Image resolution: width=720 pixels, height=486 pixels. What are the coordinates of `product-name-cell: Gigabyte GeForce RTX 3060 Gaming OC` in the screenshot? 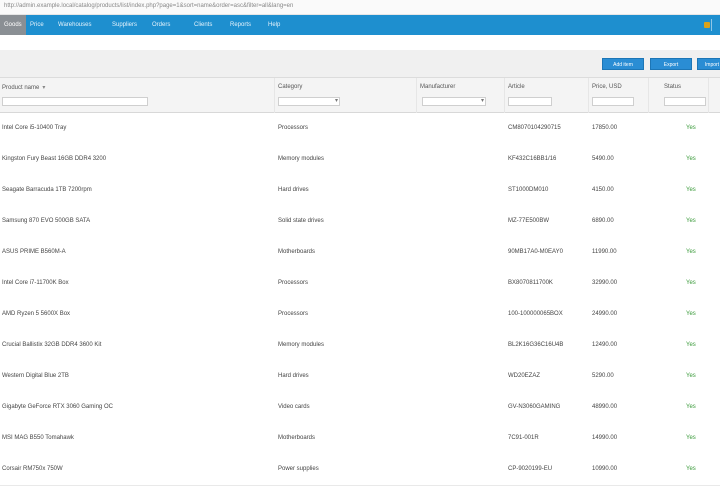 It's located at (57, 407).